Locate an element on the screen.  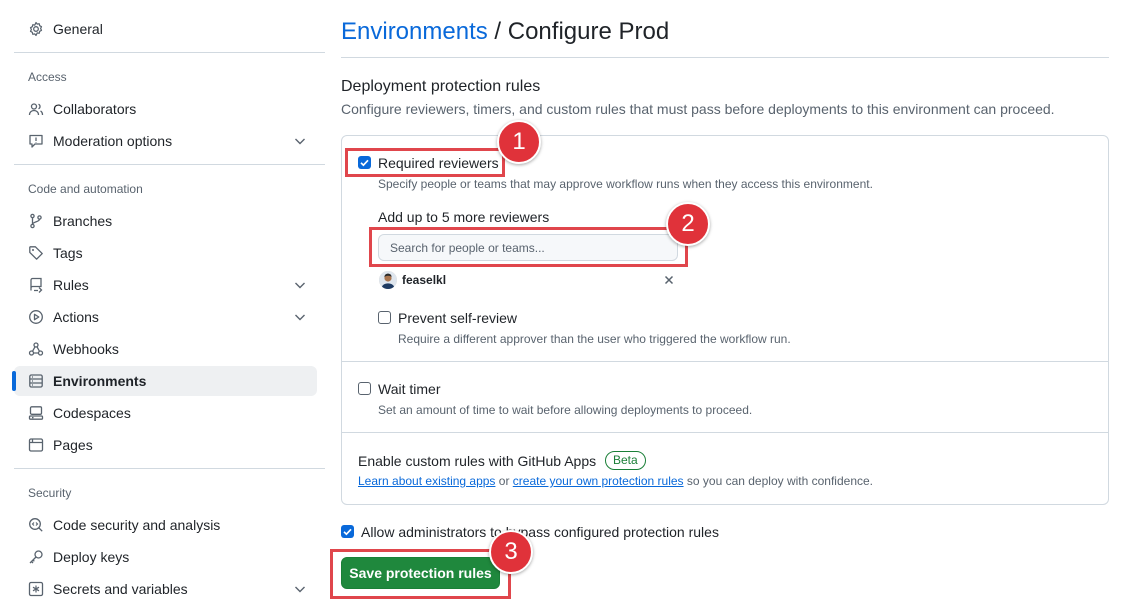
sidebar-item-label: Actions is located at coordinates (76, 317).